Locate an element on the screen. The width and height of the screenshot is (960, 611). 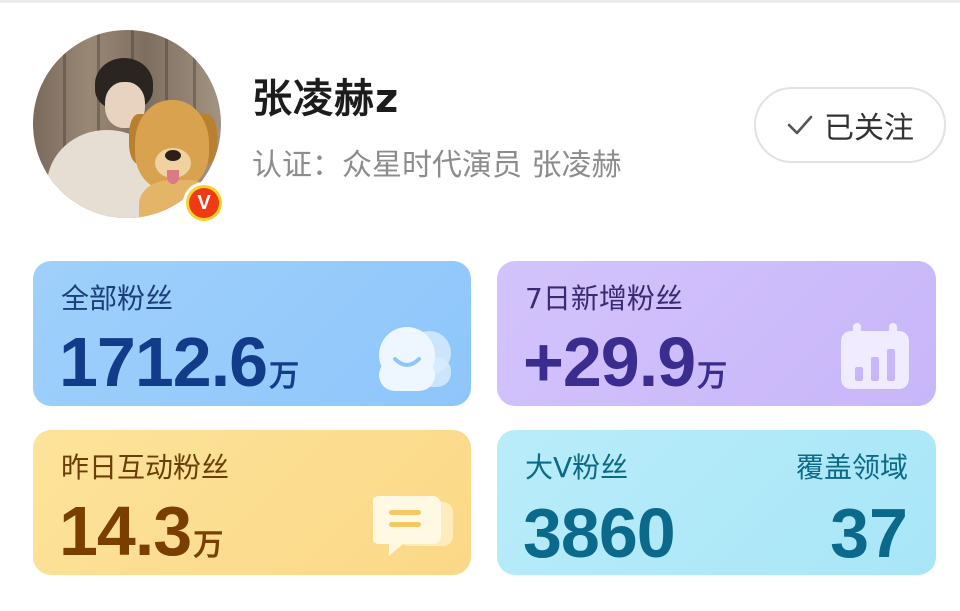
bigv-fans-label: 大V粉丝 is located at coordinates (577, 467).